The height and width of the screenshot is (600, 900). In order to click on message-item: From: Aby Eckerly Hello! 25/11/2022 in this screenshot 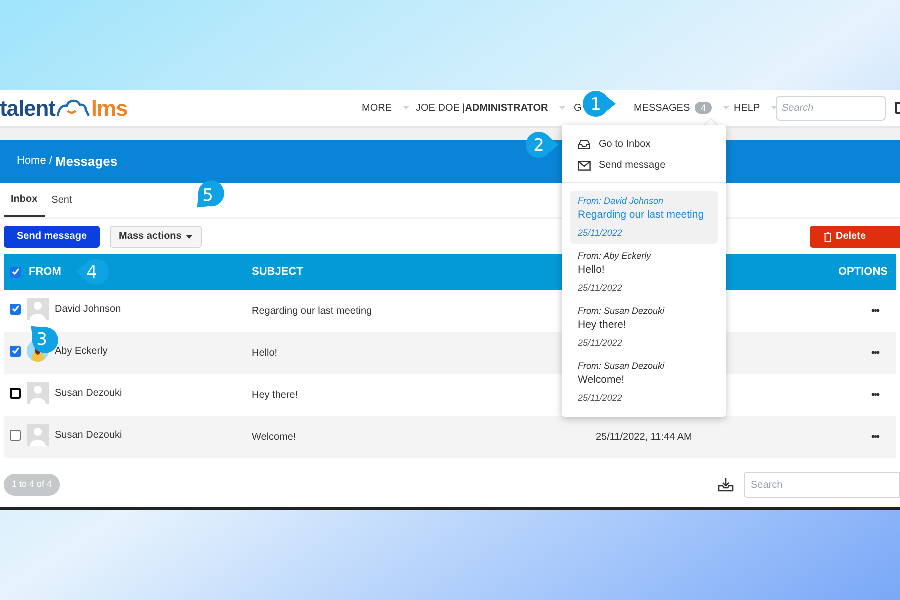, I will do `click(644, 272)`.